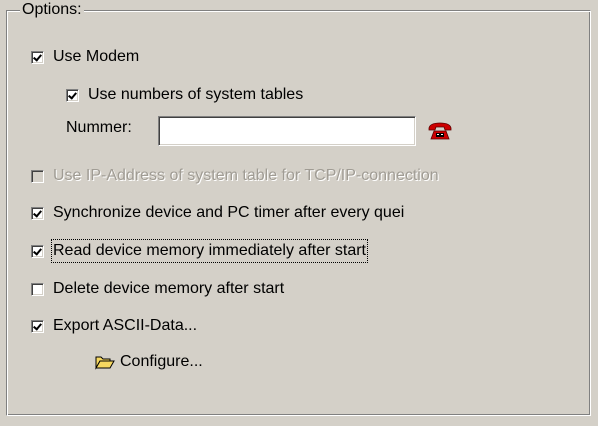 This screenshot has height=426, width=598. I want to click on use-numbers-checkbox-row: Use numbers of system tables, so click(184, 95).